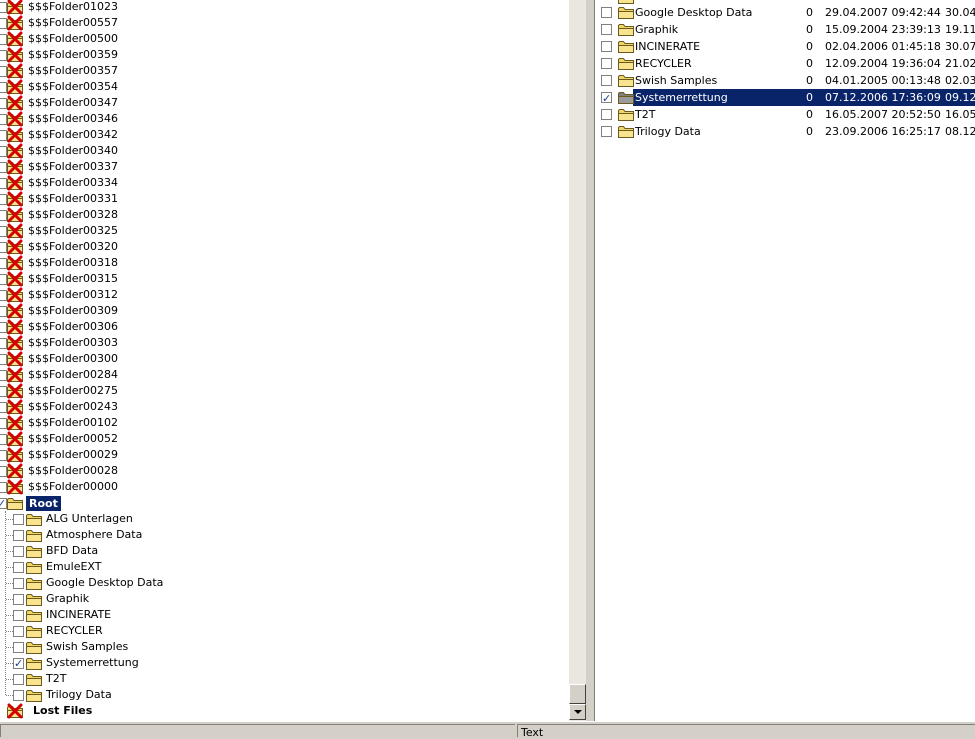 This screenshot has width=975, height=739. Describe the element at coordinates (280, 455) in the screenshot. I see `tree-item-deleted: $$$Folder00029` at that location.